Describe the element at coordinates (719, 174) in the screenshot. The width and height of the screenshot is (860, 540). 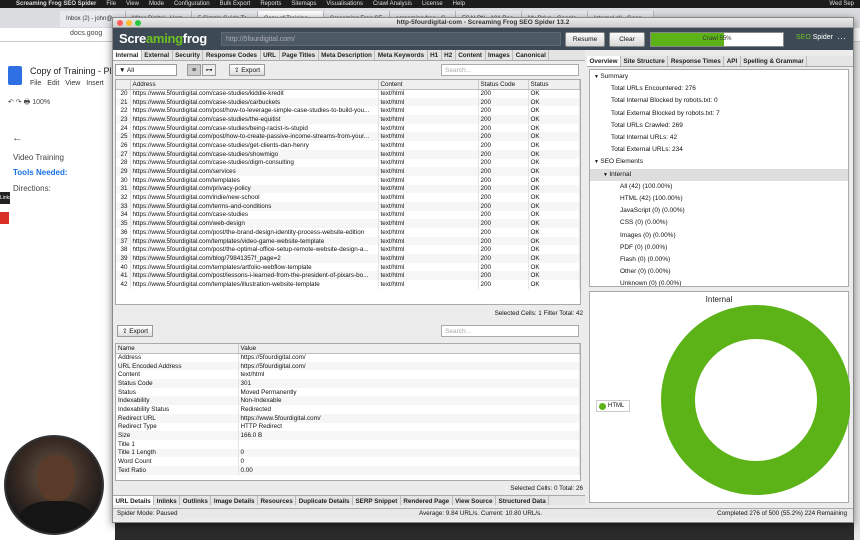
I see `overview-row: ▼ Internal` at that location.